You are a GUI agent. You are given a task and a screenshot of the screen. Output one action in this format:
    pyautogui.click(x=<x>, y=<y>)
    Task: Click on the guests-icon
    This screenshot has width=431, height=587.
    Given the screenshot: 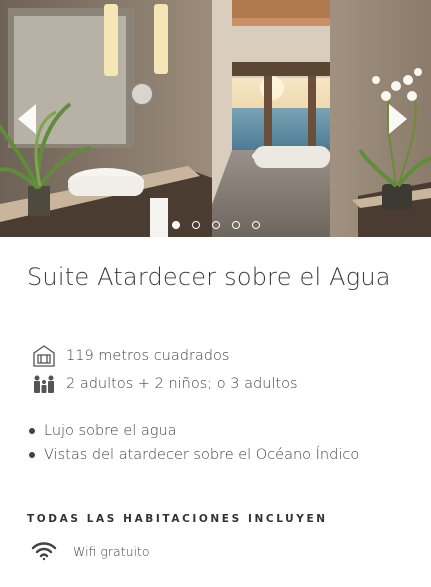 What is the action you would take?
    pyautogui.click(x=44, y=384)
    